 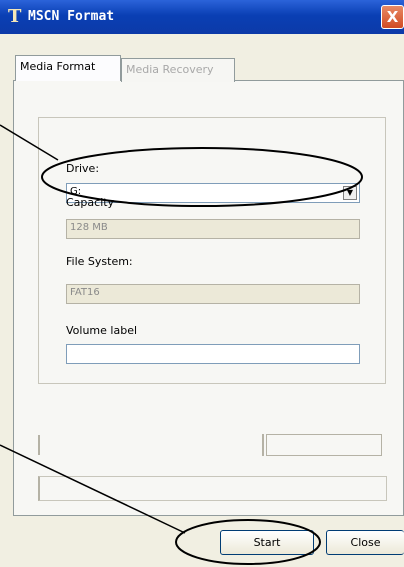 What do you see at coordinates (58, 66) in the screenshot?
I see `tab-label: Media Format` at bounding box center [58, 66].